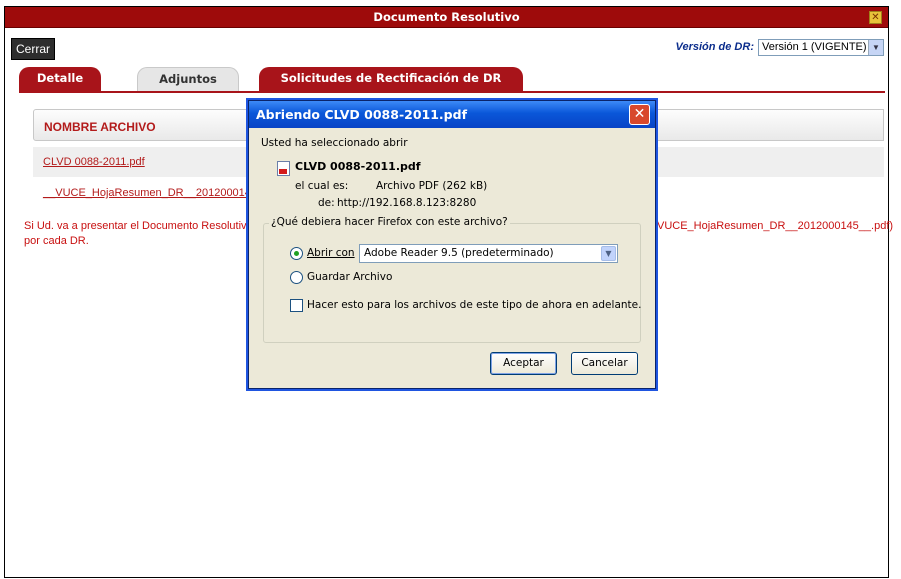 This screenshot has height=579, width=901. Describe the element at coordinates (94, 162) in the screenshot. I see `file-link: CLVD 0088-2011.pdf` at that location.